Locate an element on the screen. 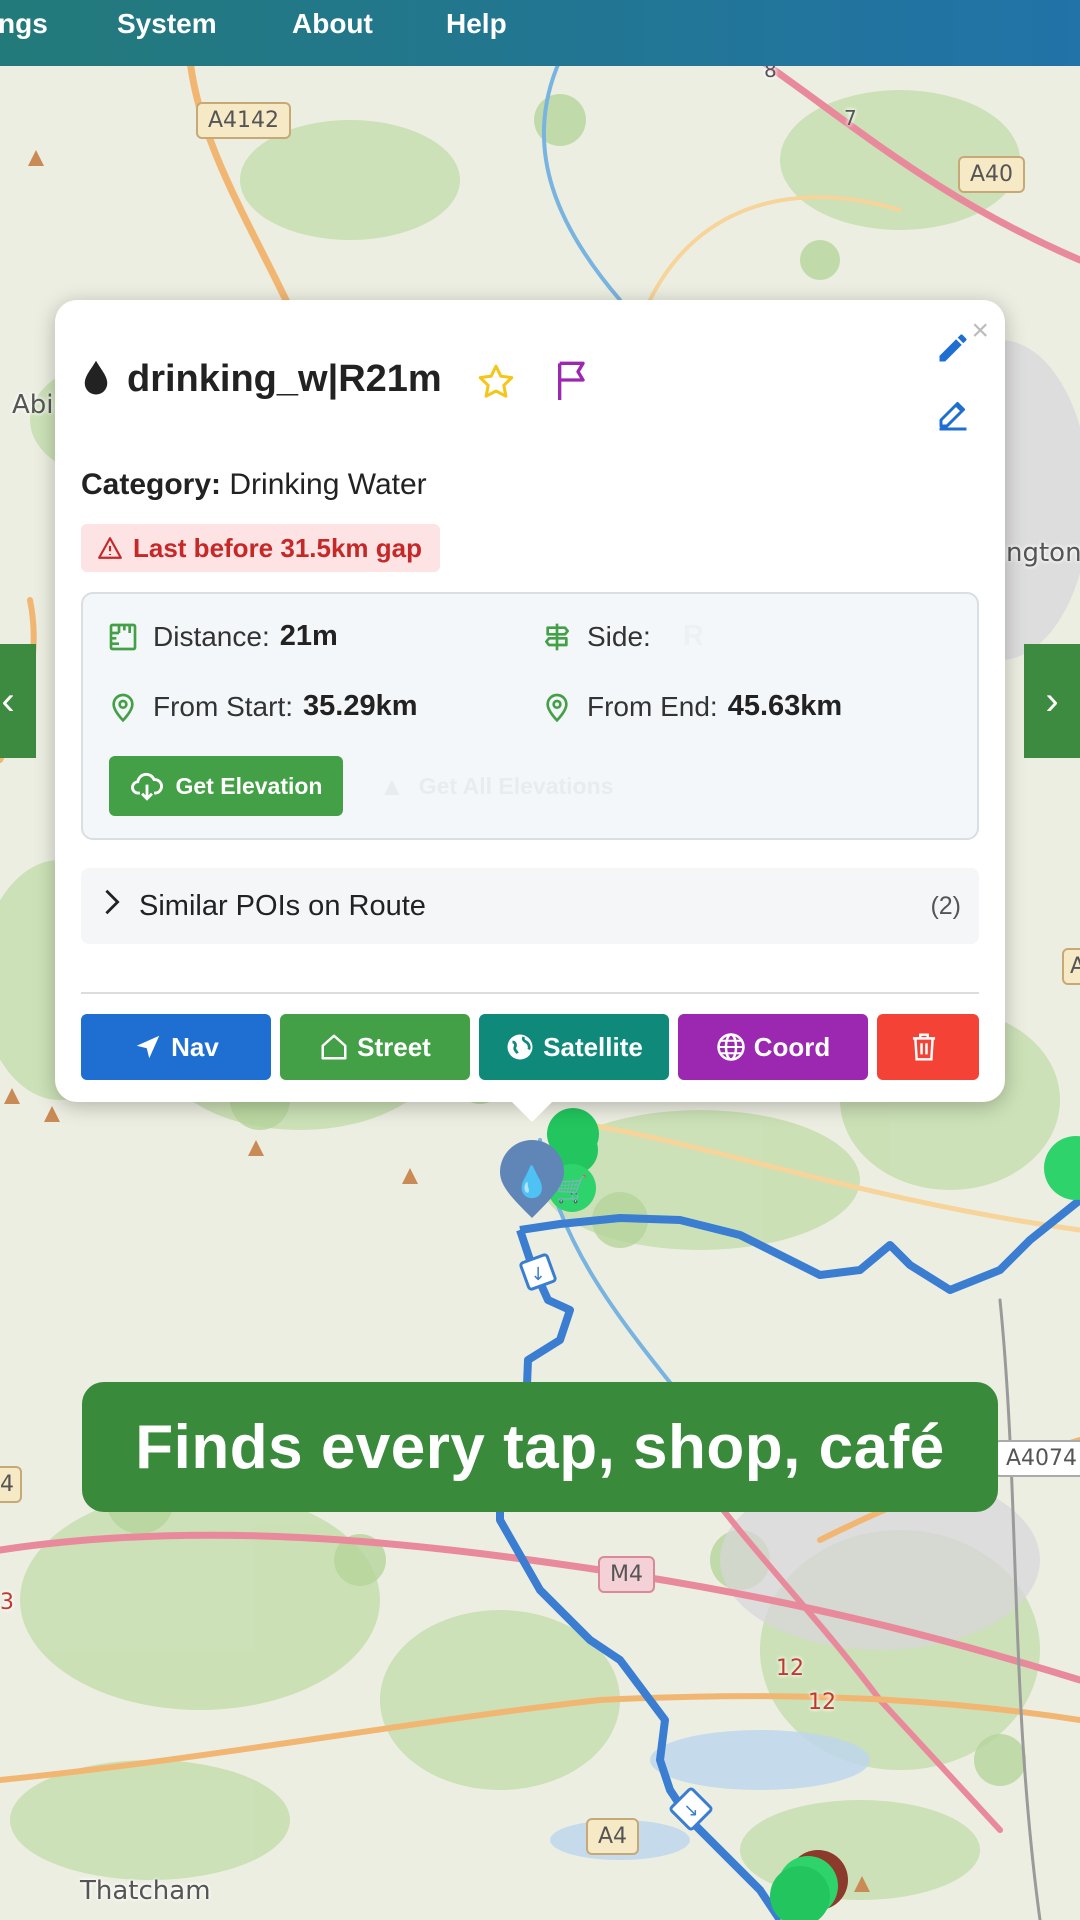 This screenshot has height=1920, width=1080. gap-warning-badge: Last before 31.5km gap is located at coordinates (260, 548).